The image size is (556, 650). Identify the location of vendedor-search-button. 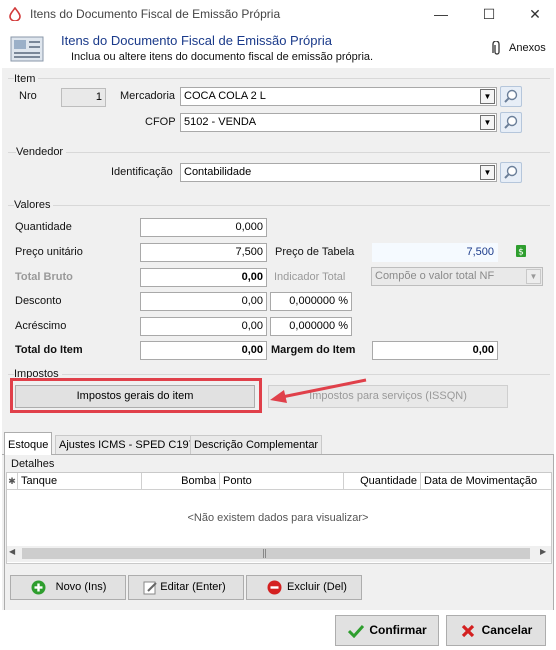
(511, 172).